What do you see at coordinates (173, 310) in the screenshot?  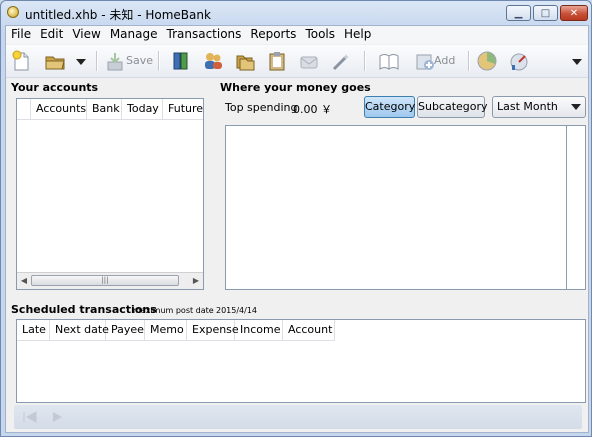 I see `max-post-date-label: maximum post date` at bounding box center [173, 310].